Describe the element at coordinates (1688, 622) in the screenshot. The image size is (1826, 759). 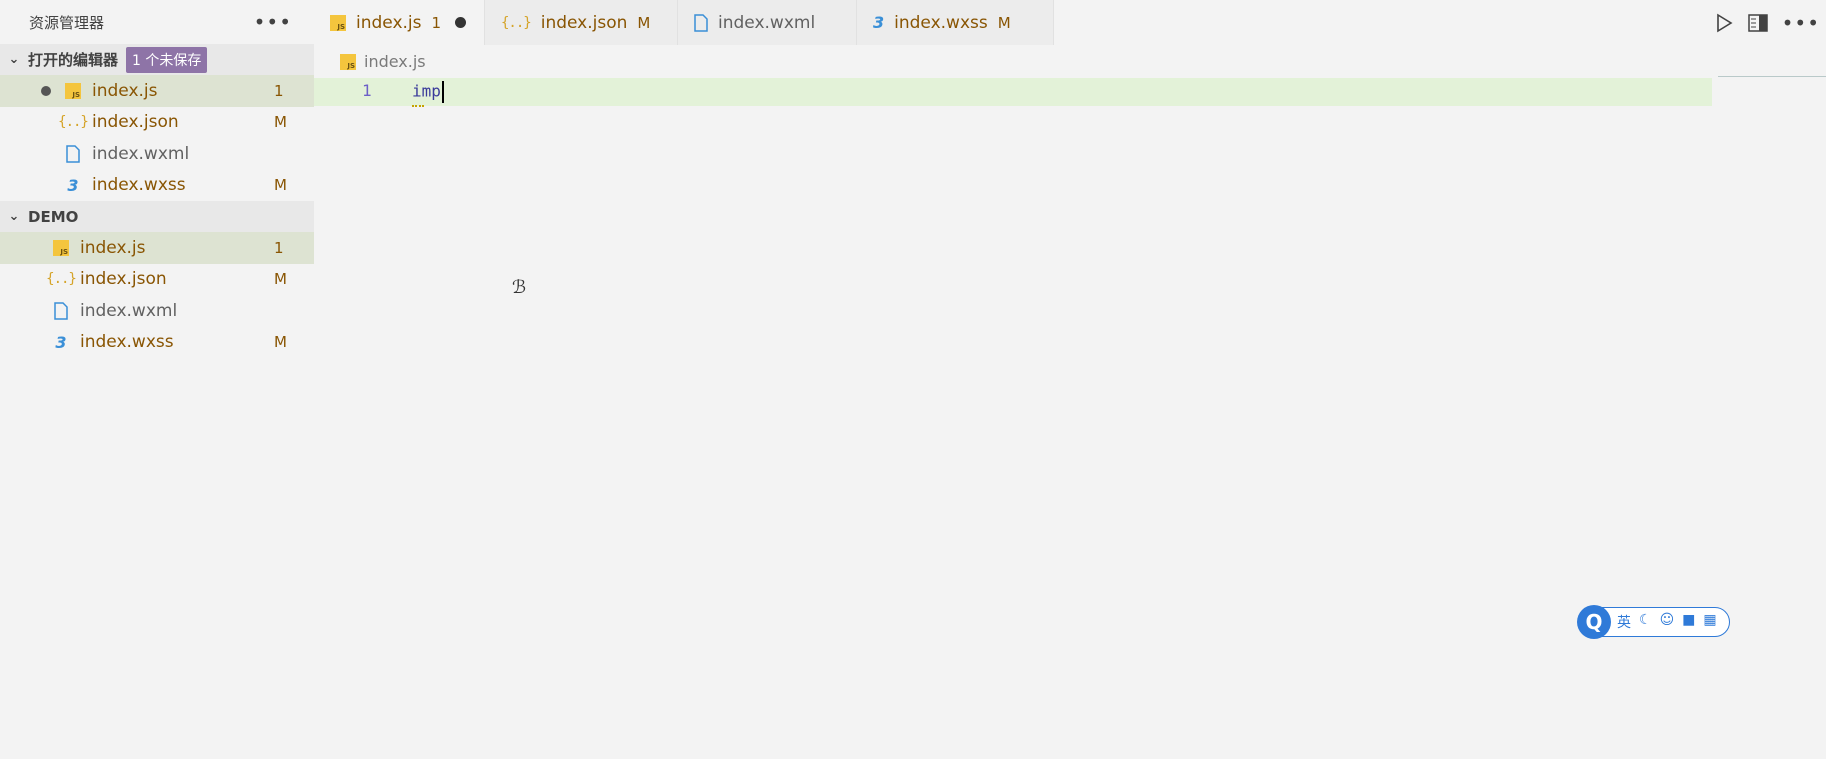
I see `shirt-icon: ■` at that location.